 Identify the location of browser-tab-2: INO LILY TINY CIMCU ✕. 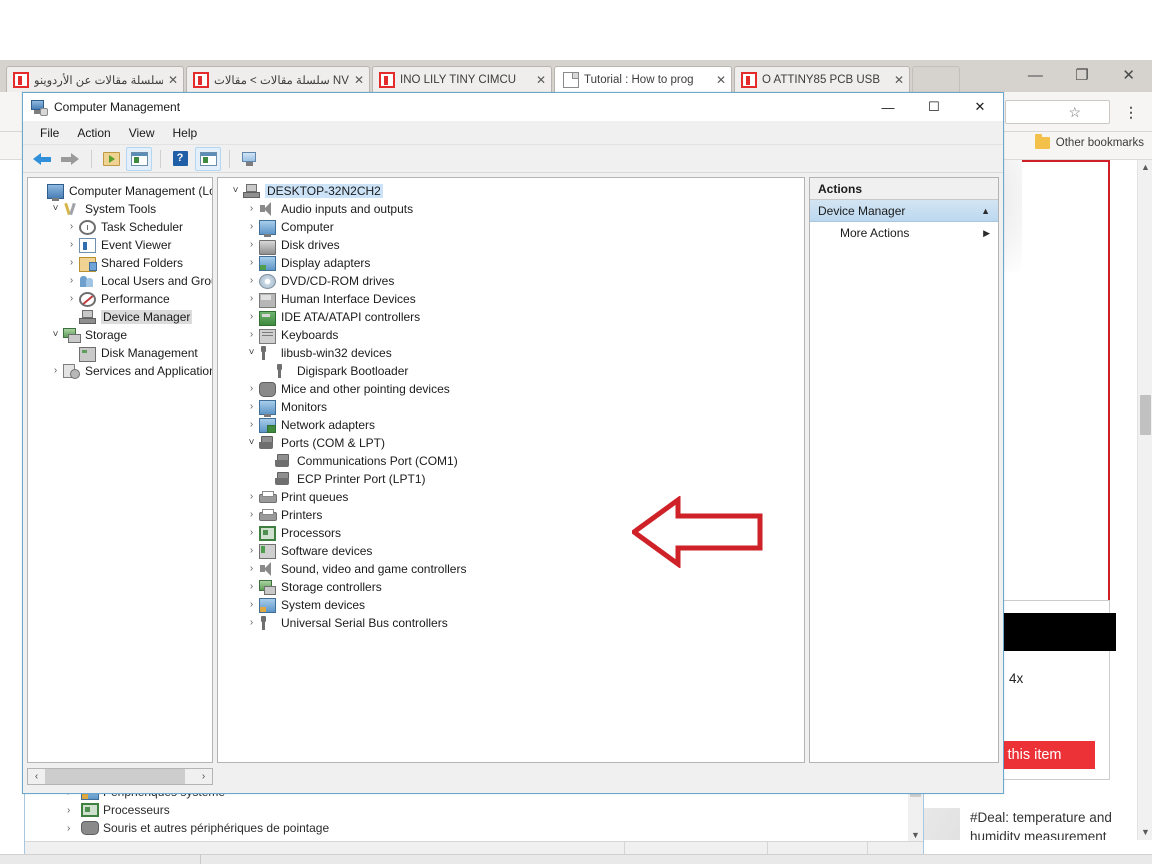
(462, 79).